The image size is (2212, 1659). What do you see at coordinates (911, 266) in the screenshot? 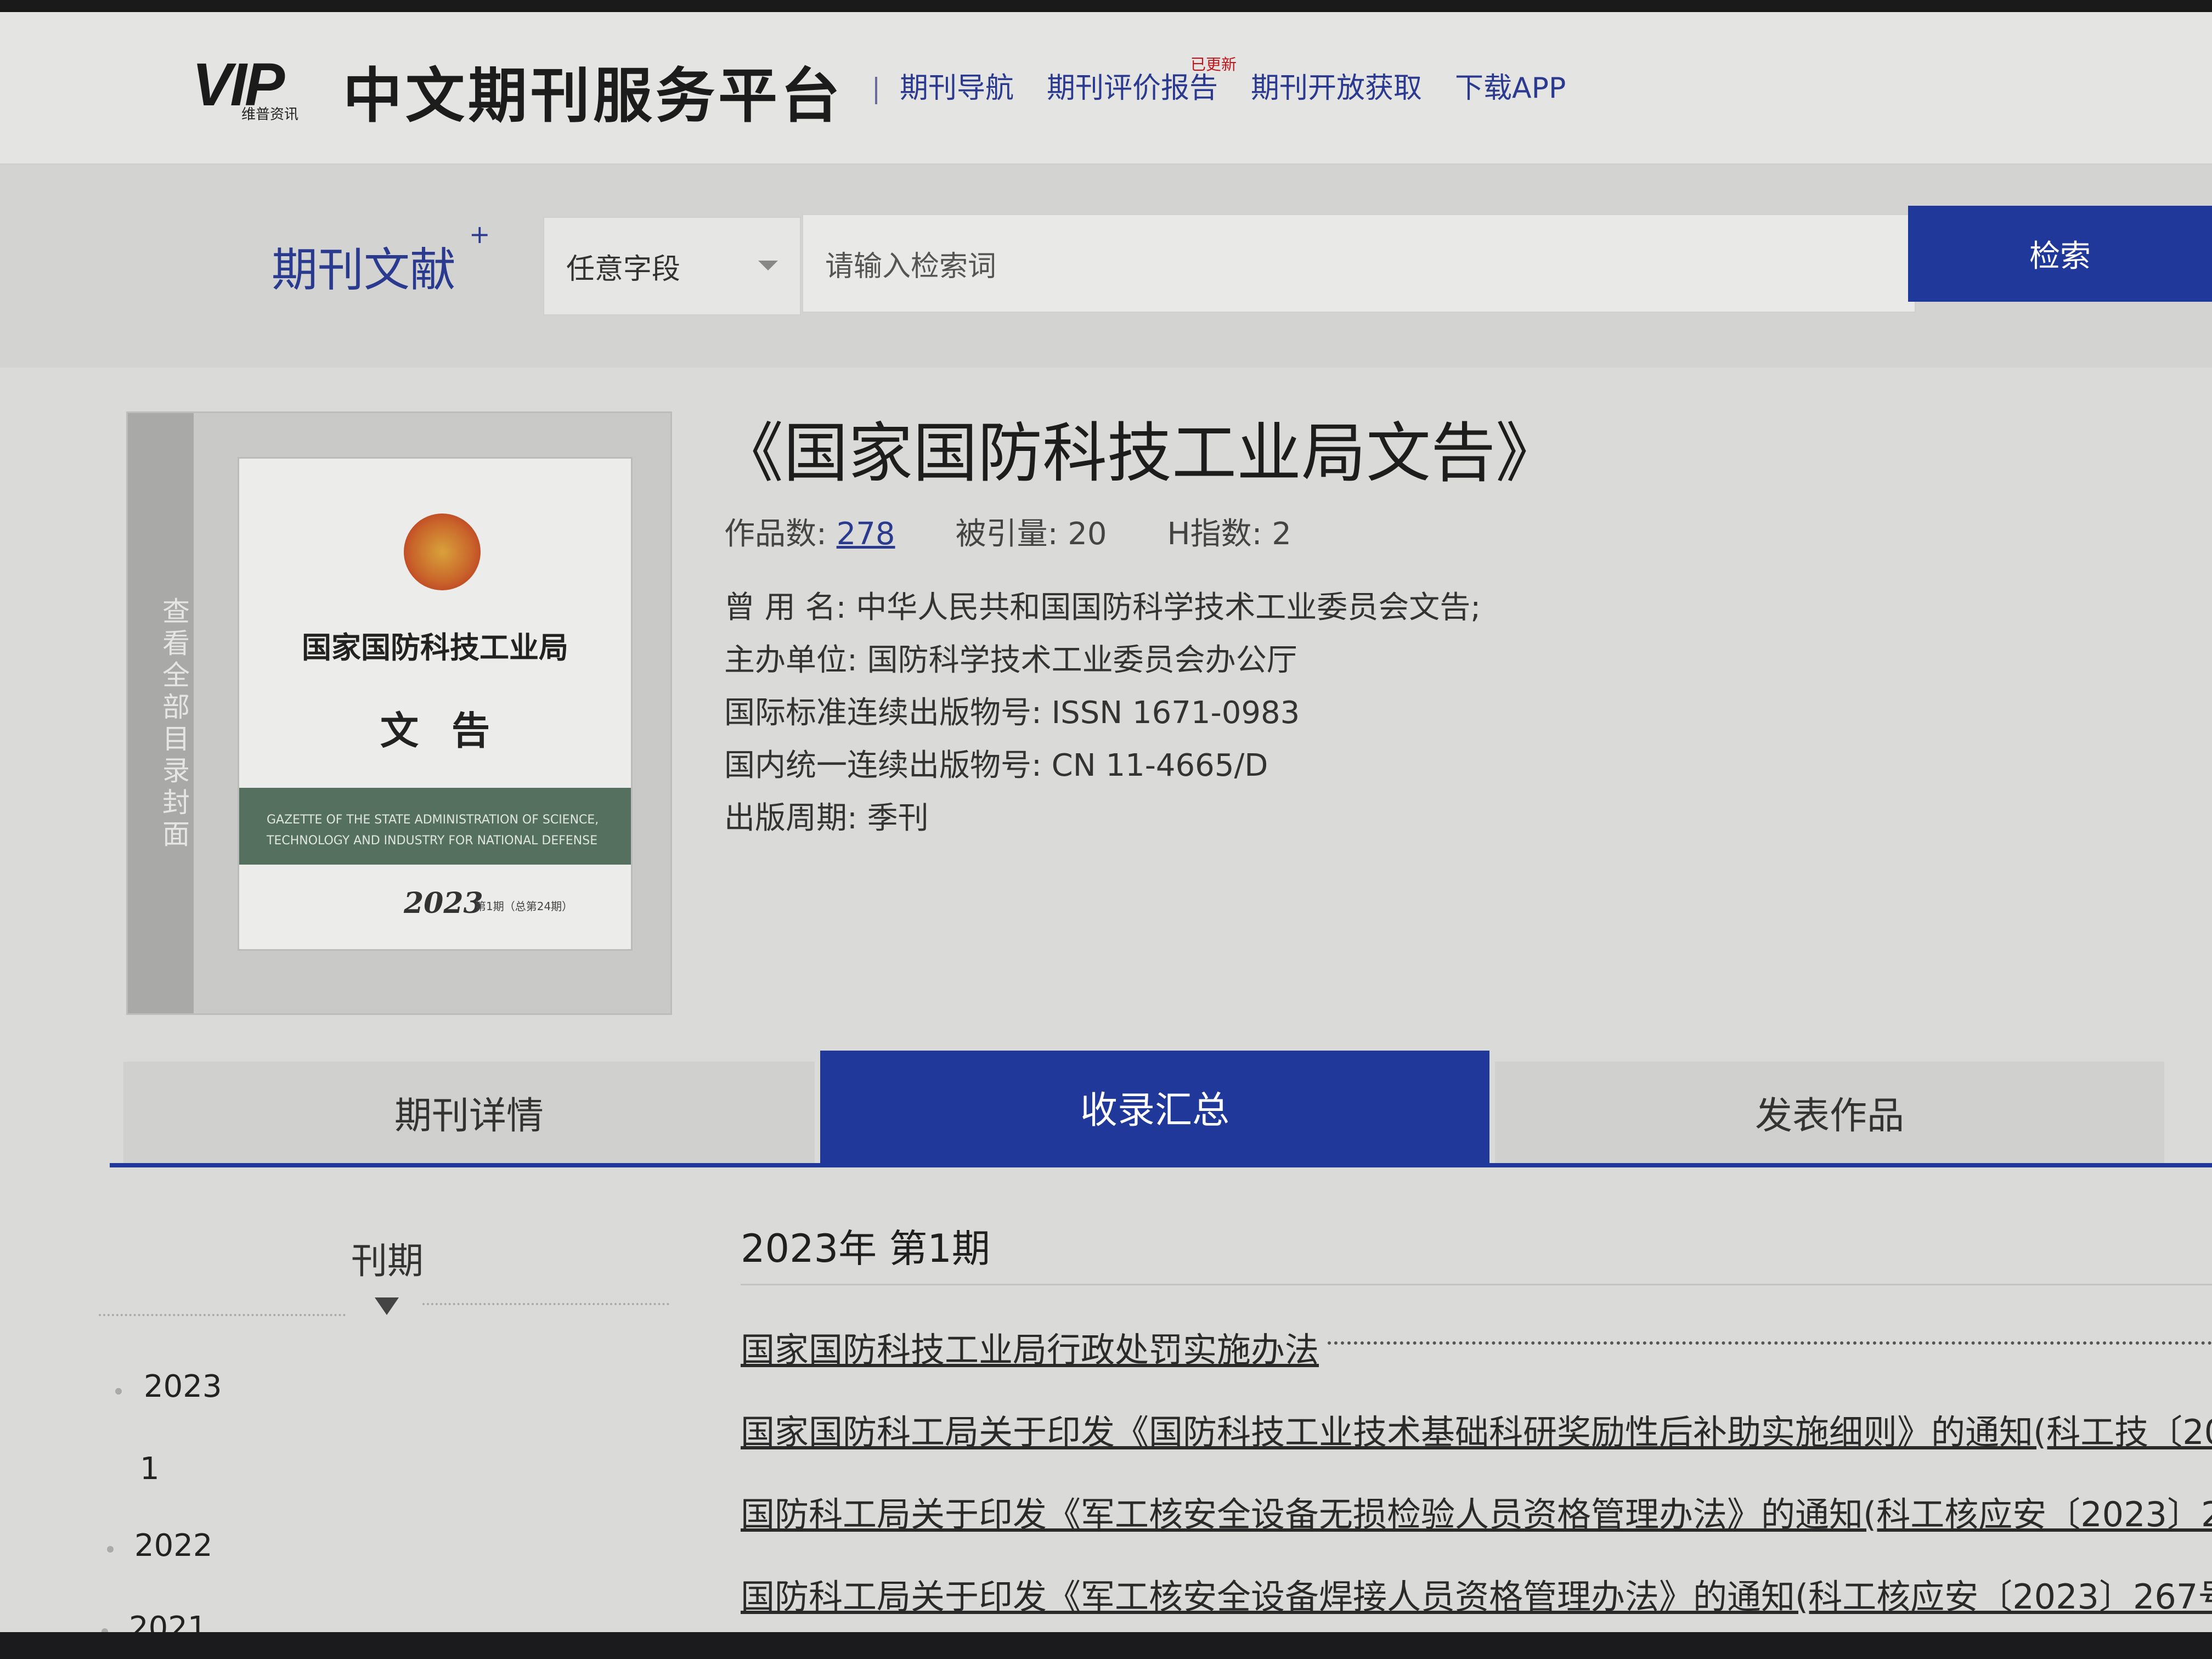
I see `search-placeholder: 请输入检索词` at bounding box center [911, 266].